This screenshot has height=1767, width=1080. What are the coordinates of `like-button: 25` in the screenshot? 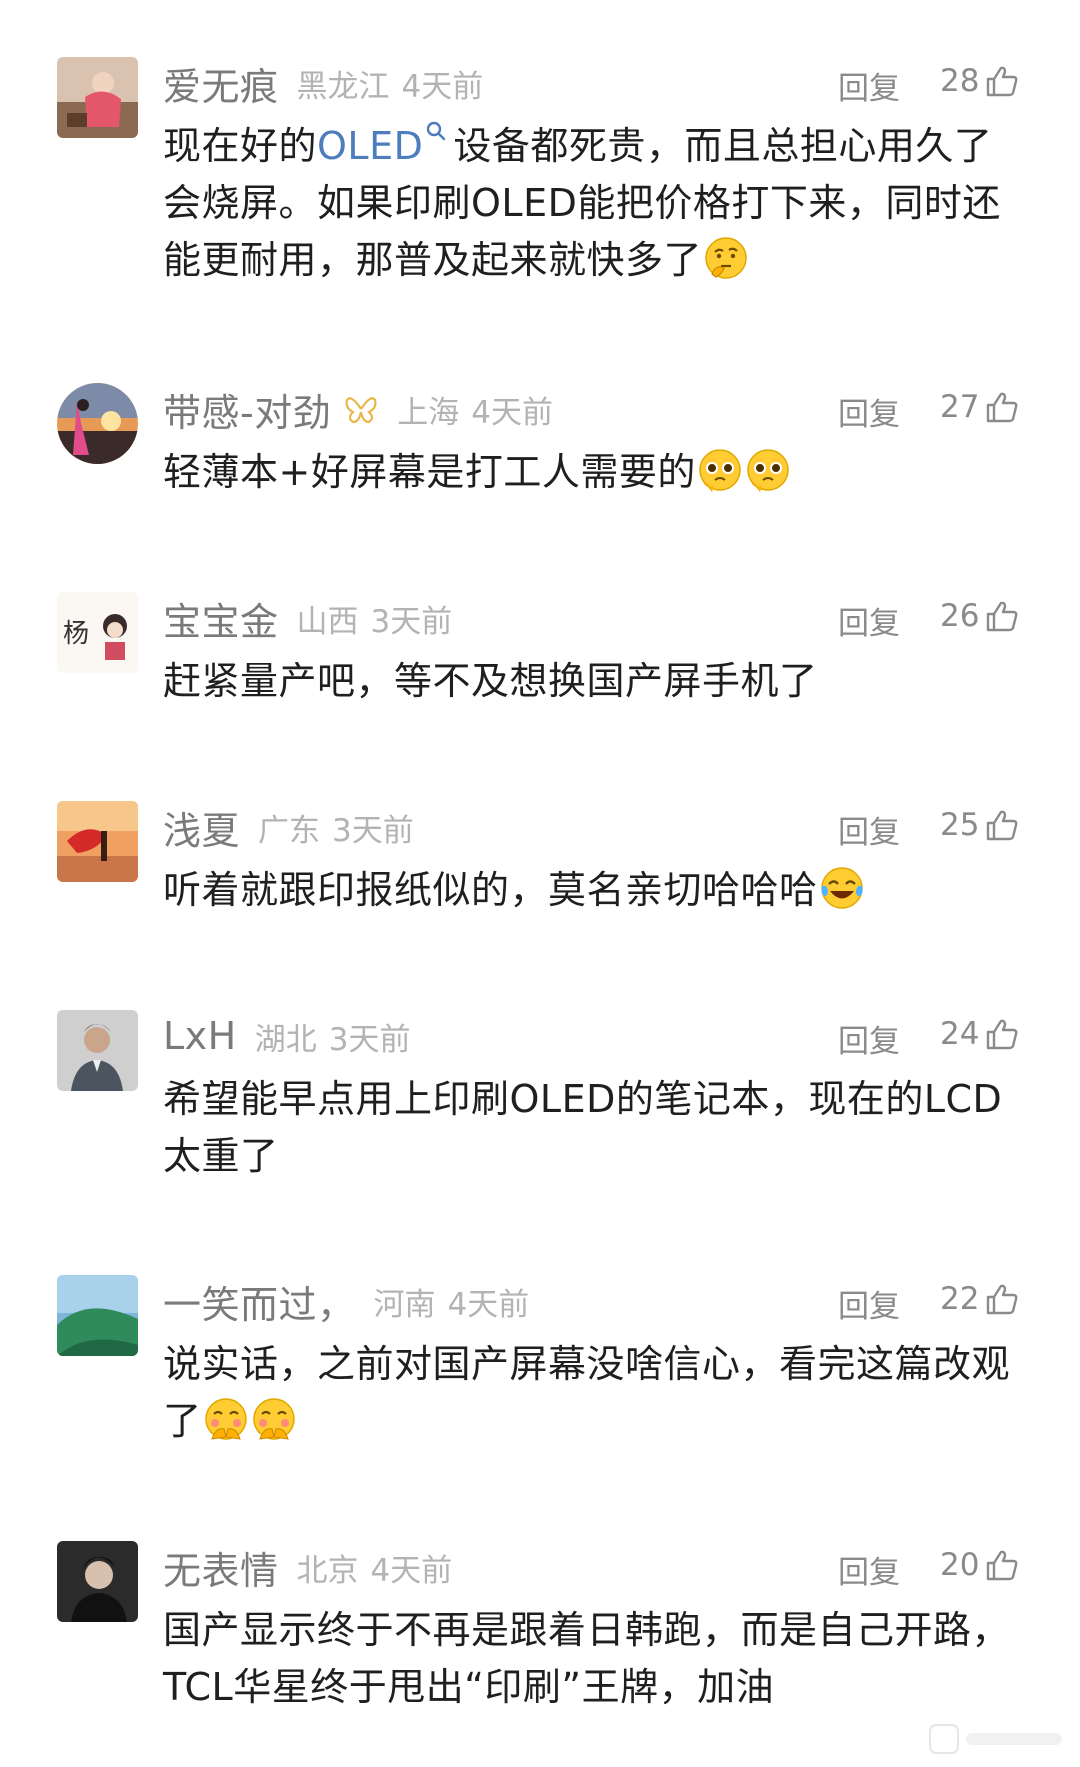 It's located at (979, 825).